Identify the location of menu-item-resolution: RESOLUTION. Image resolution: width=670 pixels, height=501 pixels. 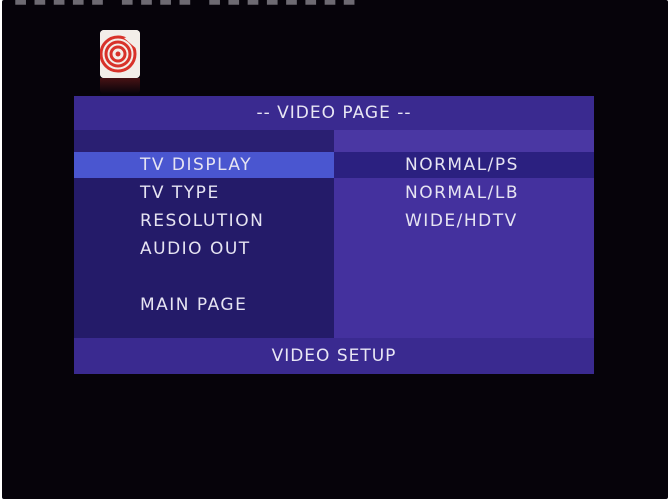
(204, 221).